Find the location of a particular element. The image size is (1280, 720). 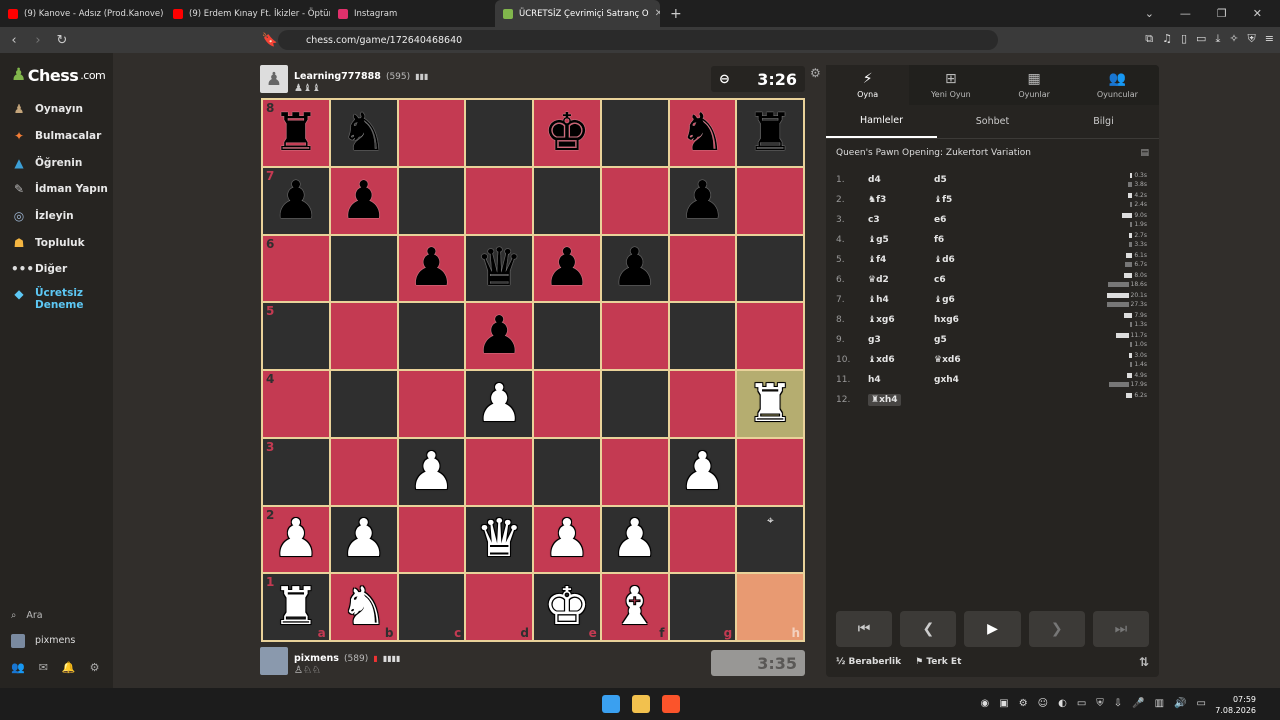

browser-tab: (9) Erdem Kınay Ft. İkizler - Öptün is located at coordinates (247, 13).